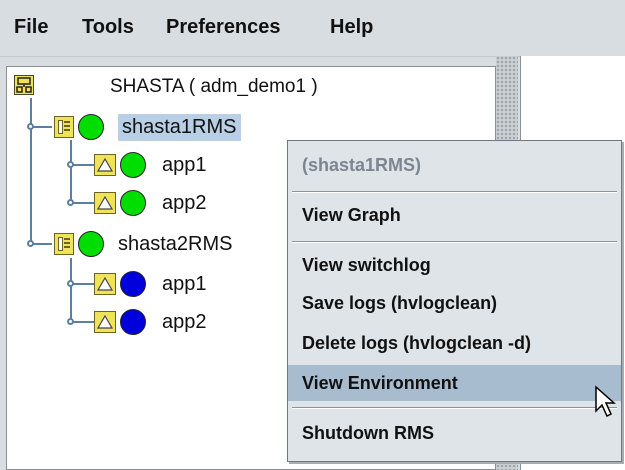 The width and height of the screenshot is (625, 470). I want to click on menu-file: File, so click(31, 27).